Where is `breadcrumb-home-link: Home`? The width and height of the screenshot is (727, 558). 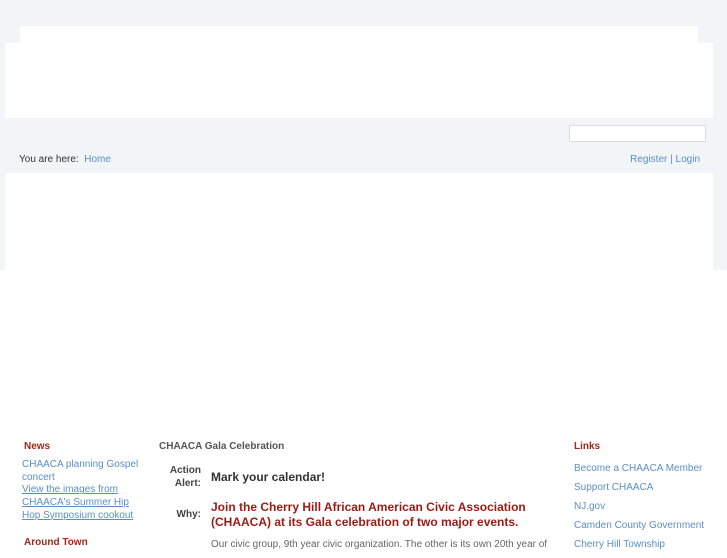 breadcrumb-home-link: Home is located at coordinates (97, 159).